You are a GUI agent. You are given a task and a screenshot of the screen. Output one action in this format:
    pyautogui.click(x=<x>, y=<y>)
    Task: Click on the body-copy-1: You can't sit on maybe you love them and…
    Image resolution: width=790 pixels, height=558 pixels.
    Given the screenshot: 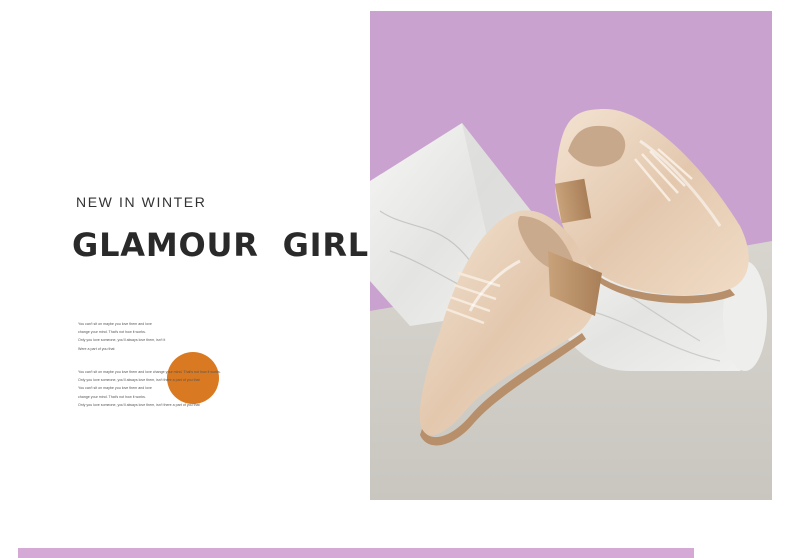 What is the action you would take?
    pyautogui.click(x=153, y=338)
    